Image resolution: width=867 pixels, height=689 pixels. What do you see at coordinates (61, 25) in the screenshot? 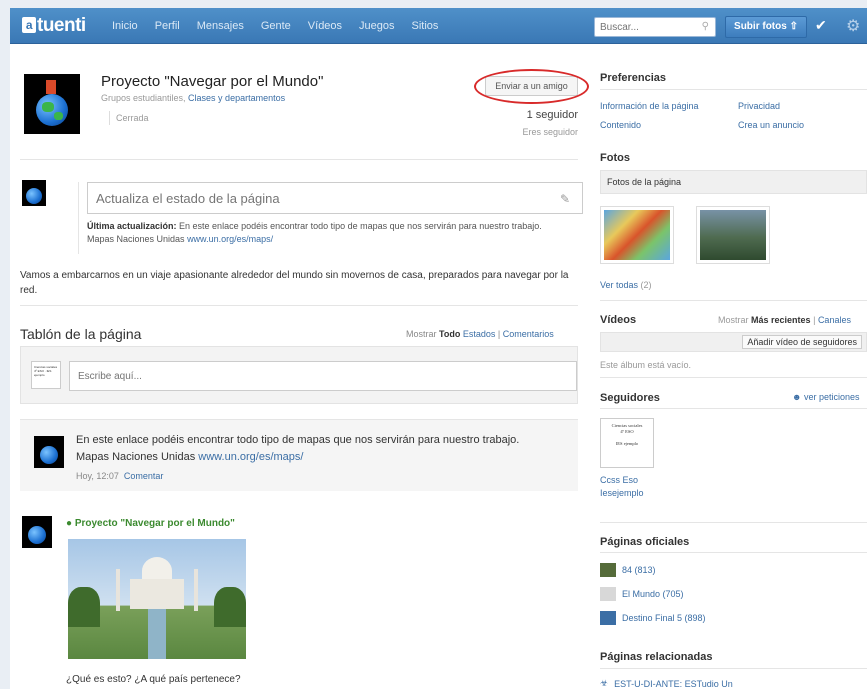
I see `logo-text: tuenti` at bounding box center [61, 25].